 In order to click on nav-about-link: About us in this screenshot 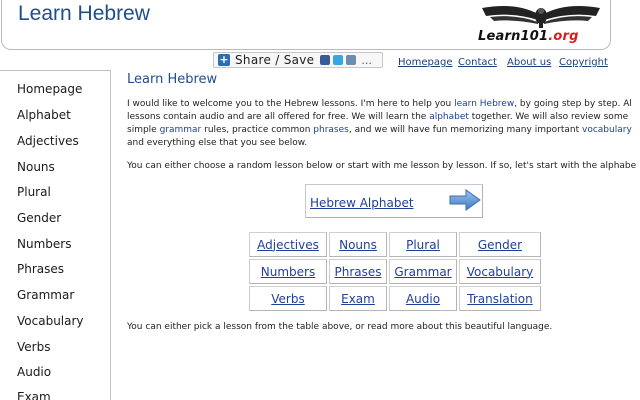, I will do `click(529, 62)`.